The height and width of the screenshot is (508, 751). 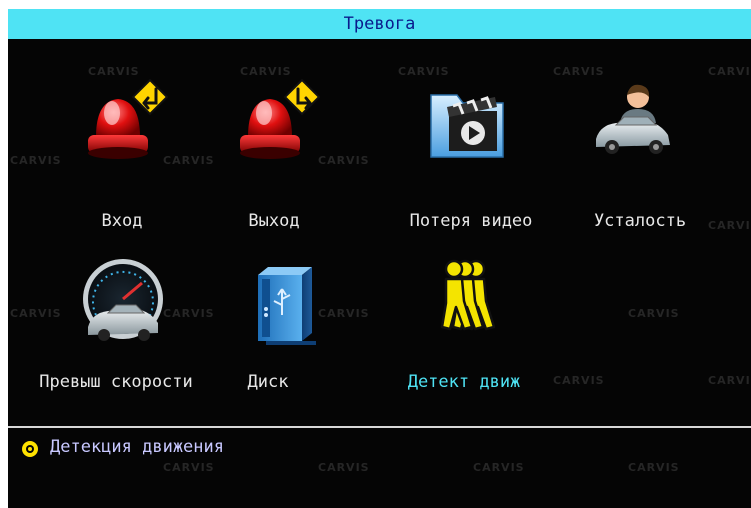 I want to click on menu-item-fatigue: Усталость, so click(x=640, y=144).